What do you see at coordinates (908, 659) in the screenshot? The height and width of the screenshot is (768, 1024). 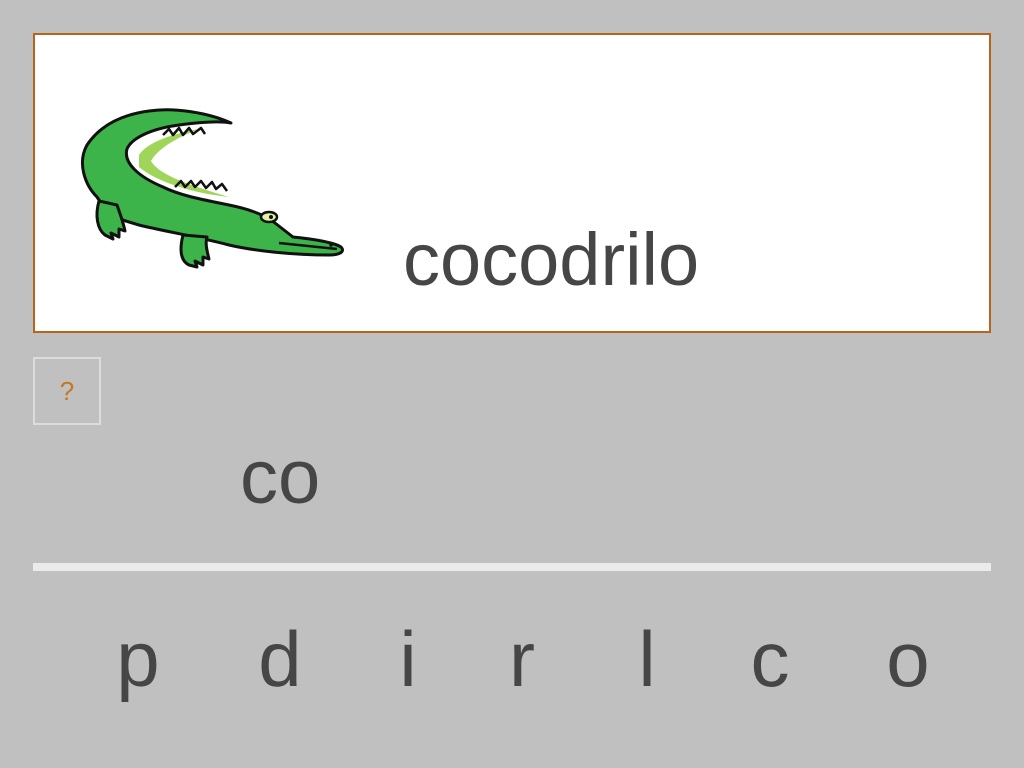 I see `letter-tile: o` at bounding box center [908, 659].